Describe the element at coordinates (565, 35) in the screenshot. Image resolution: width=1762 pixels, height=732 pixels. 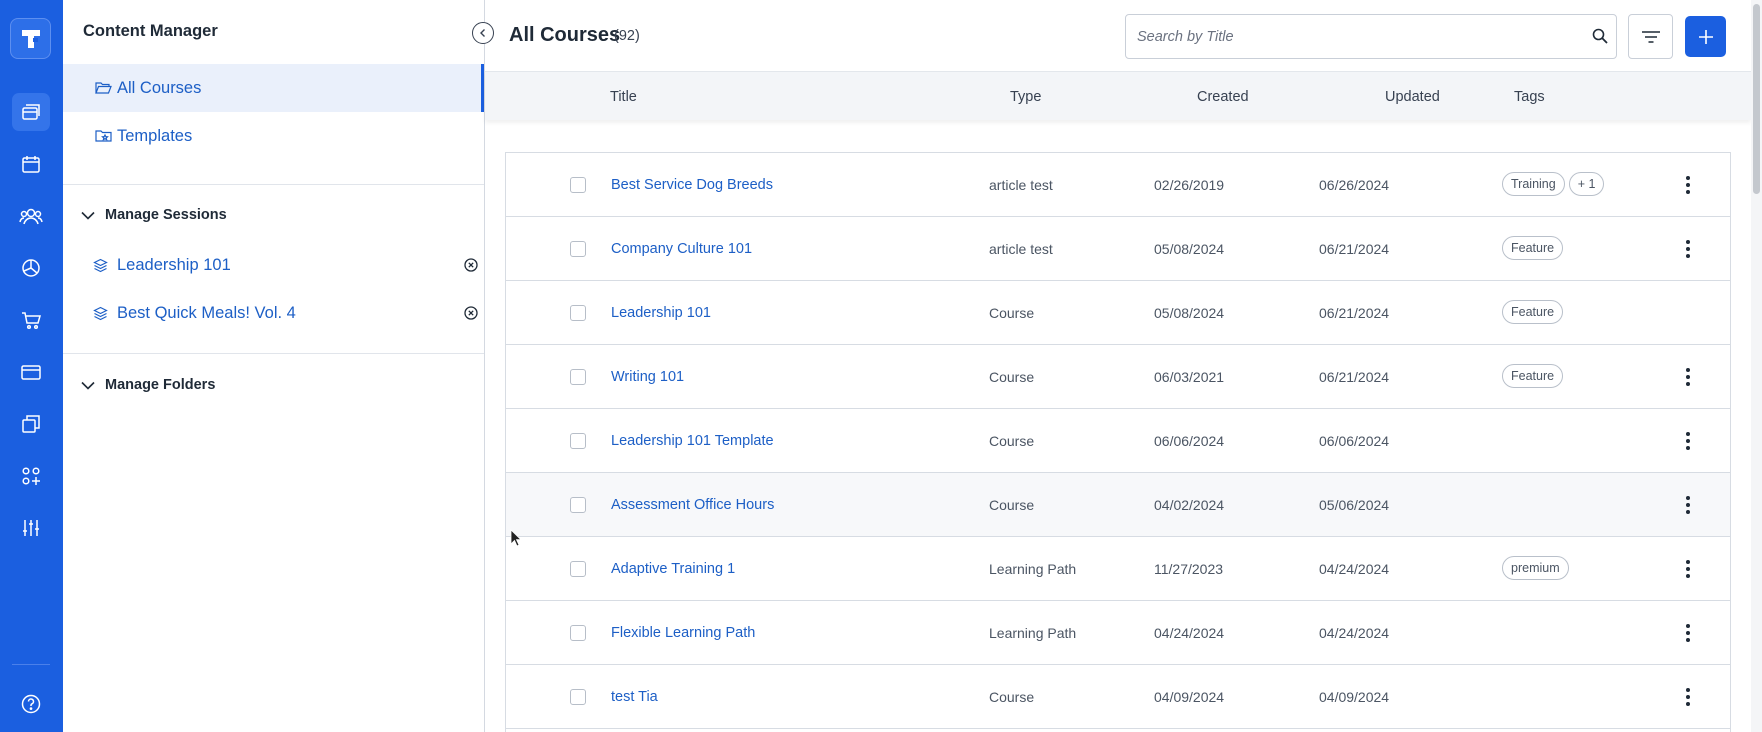
I see `page-title: All Courses` at that location.